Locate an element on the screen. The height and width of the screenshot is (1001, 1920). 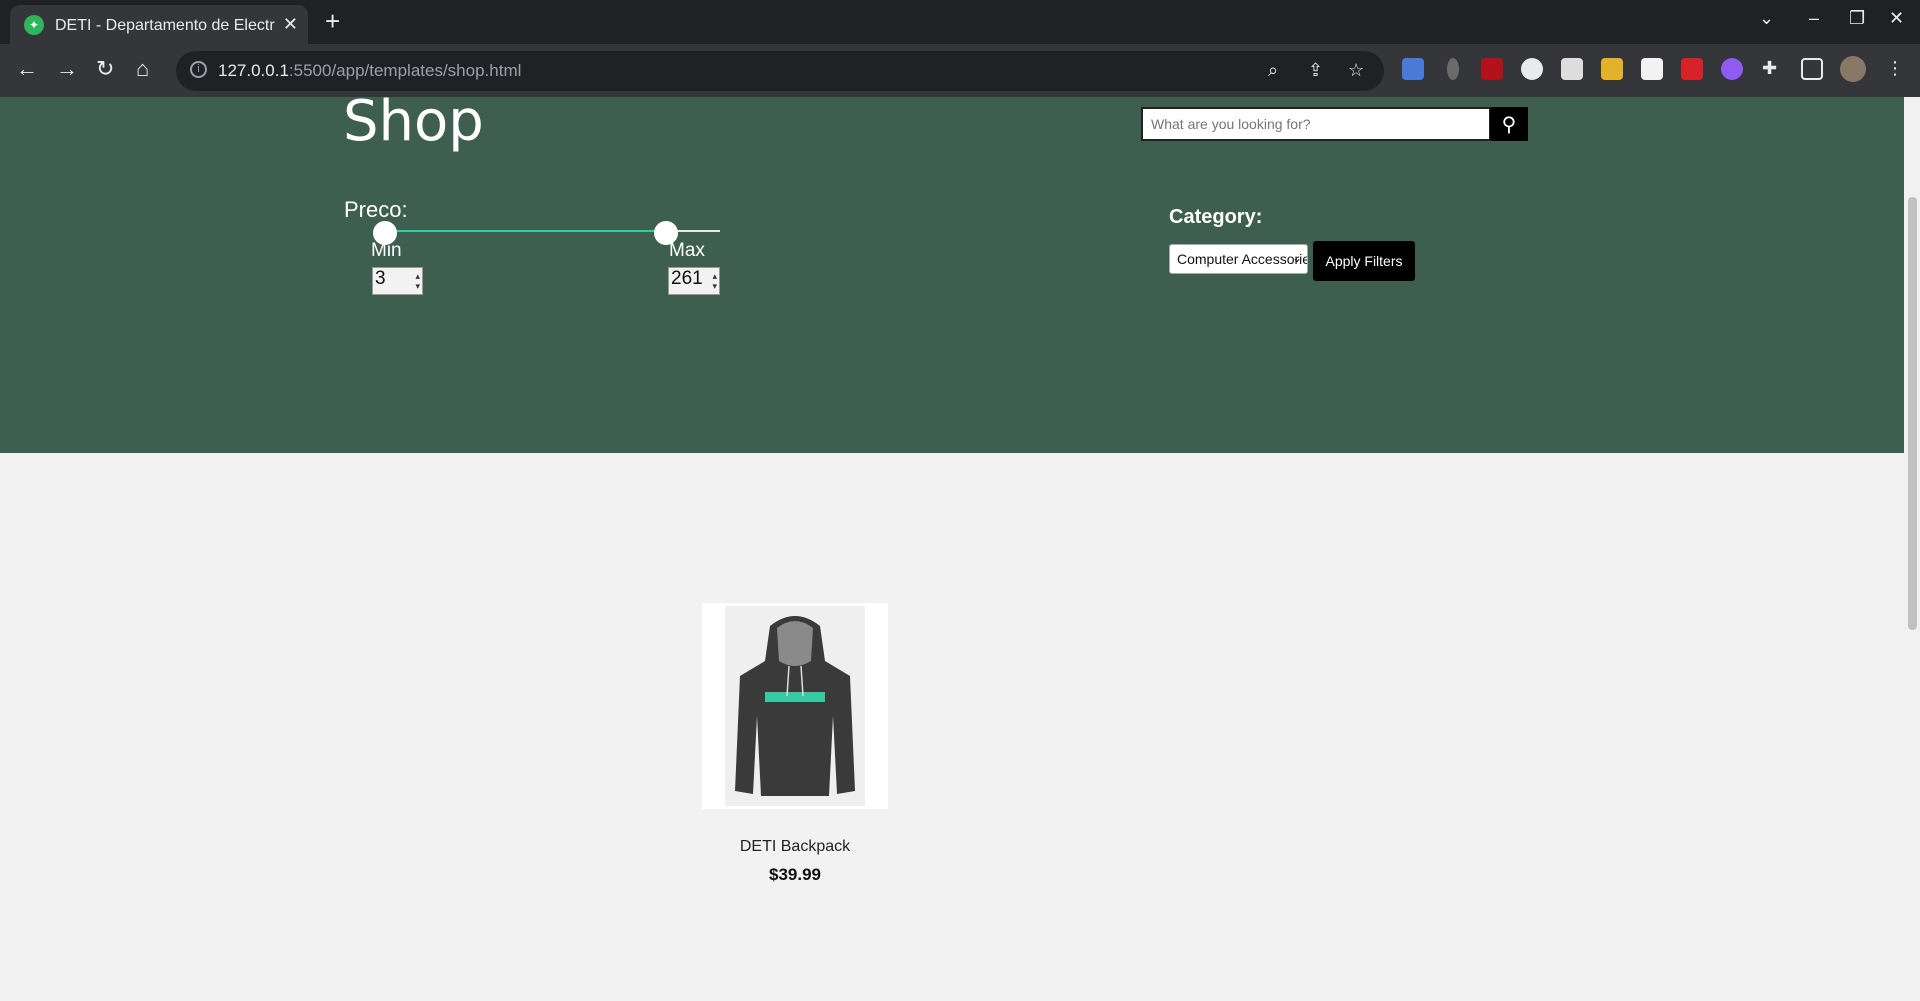
extension-colorful-icon is located at coordinates (1612, 69).